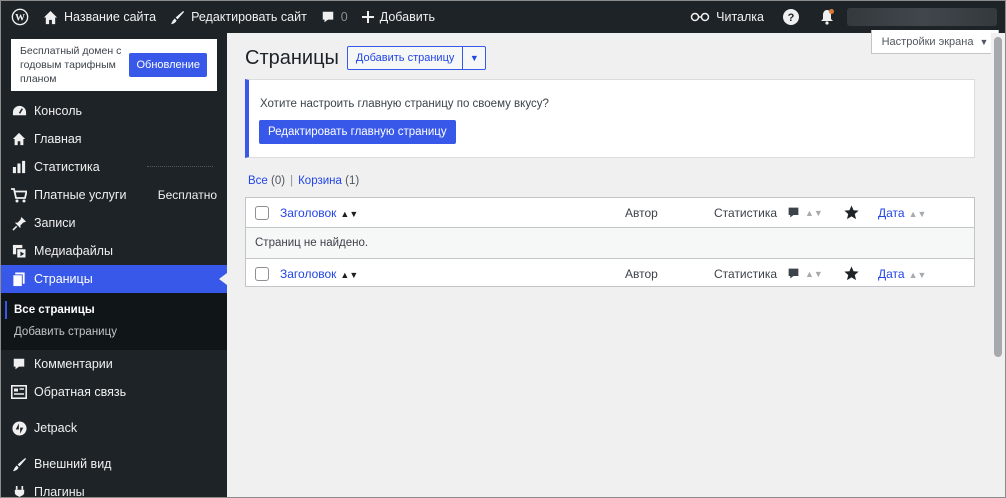 The height and width of the screenshot is (498, 1006). I want to click on edit-site-label: Редактировать сайт, so click(249, 17).